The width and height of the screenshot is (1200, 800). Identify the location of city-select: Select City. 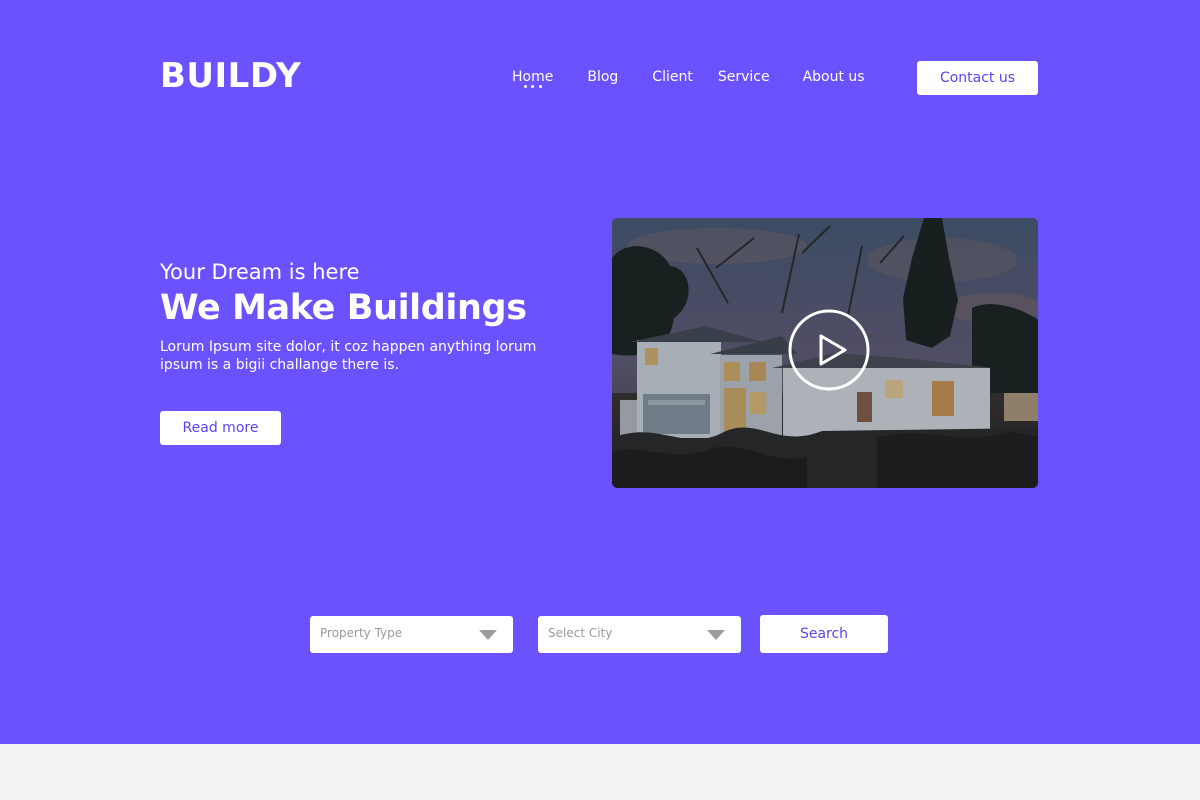
(639, 634).